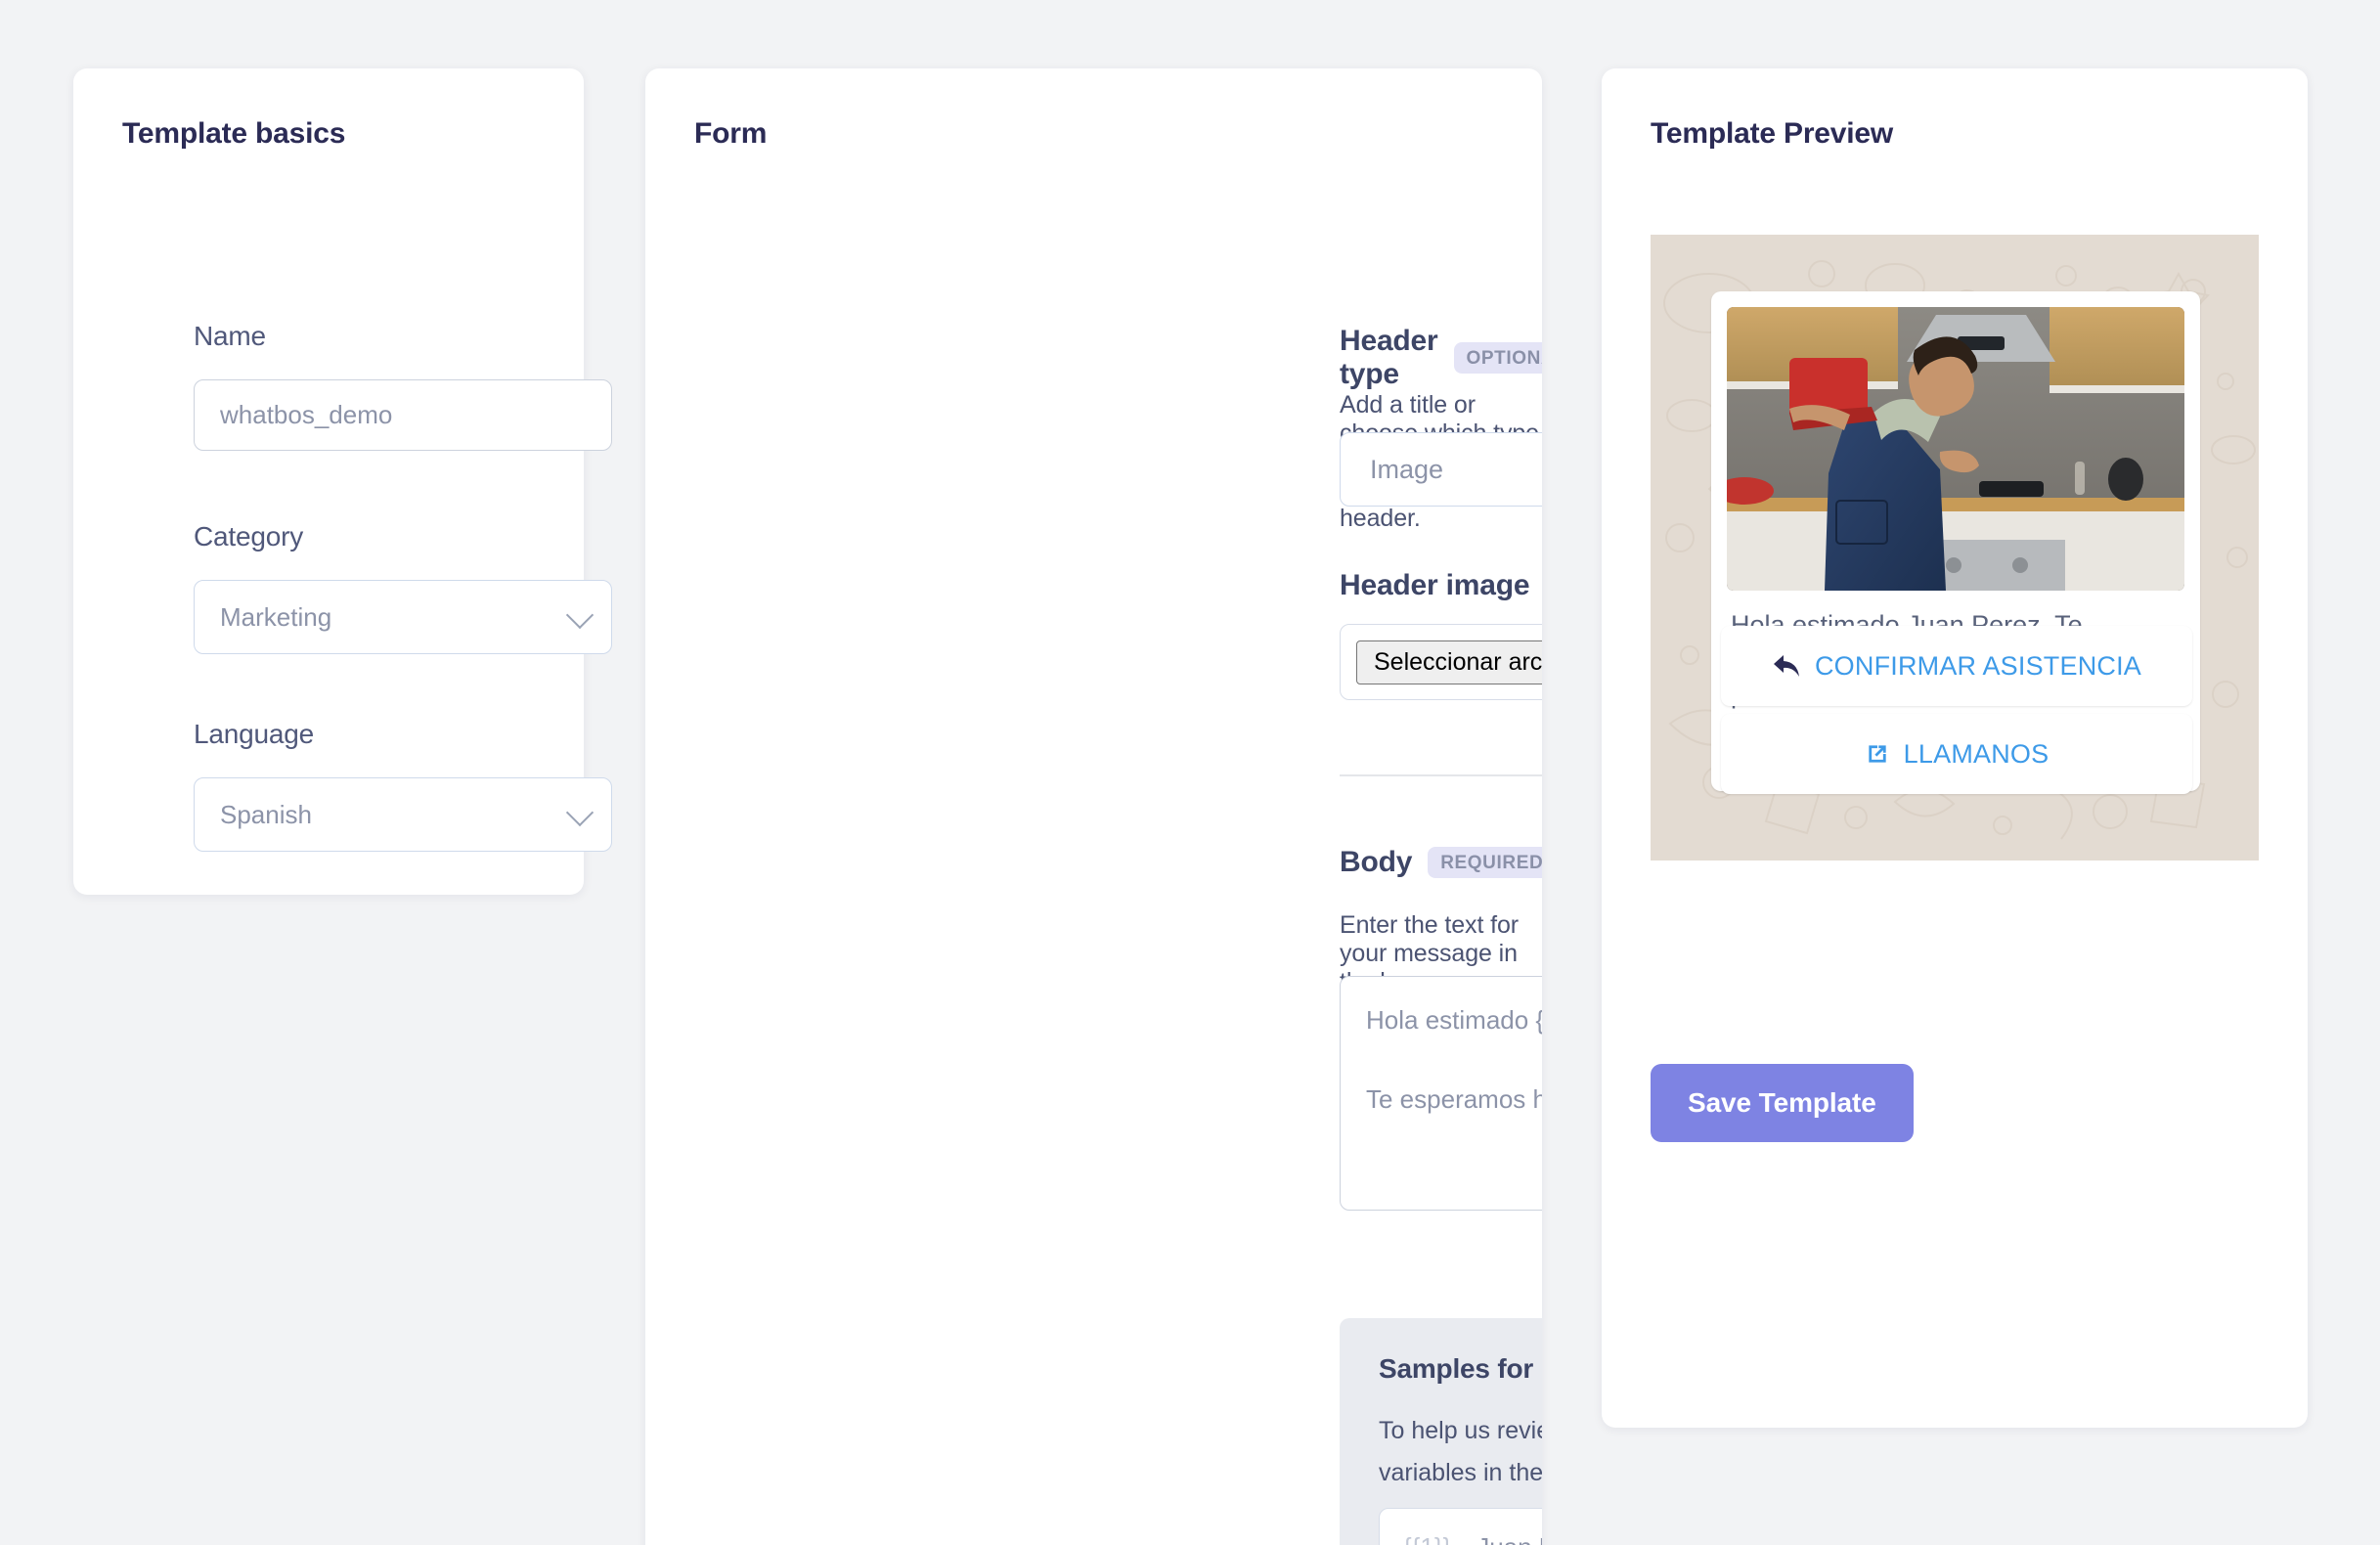 The image size is (2380, 1545). I want to click on save-template-button: Save Template, so click(1782, 1103).